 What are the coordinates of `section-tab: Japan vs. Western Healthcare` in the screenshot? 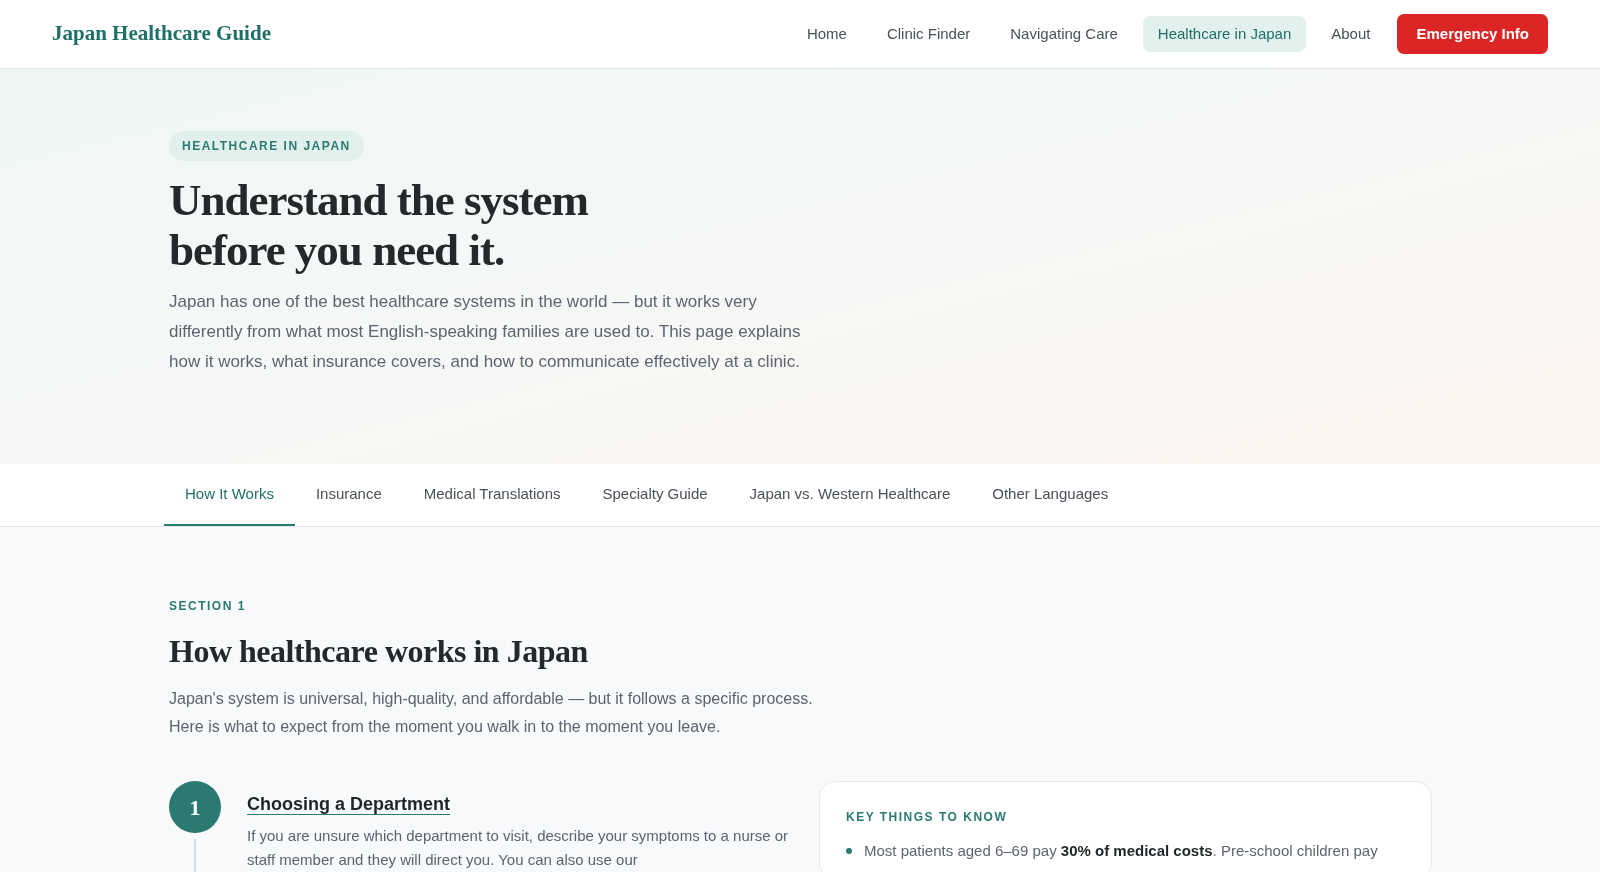 It's located at (850, 495).